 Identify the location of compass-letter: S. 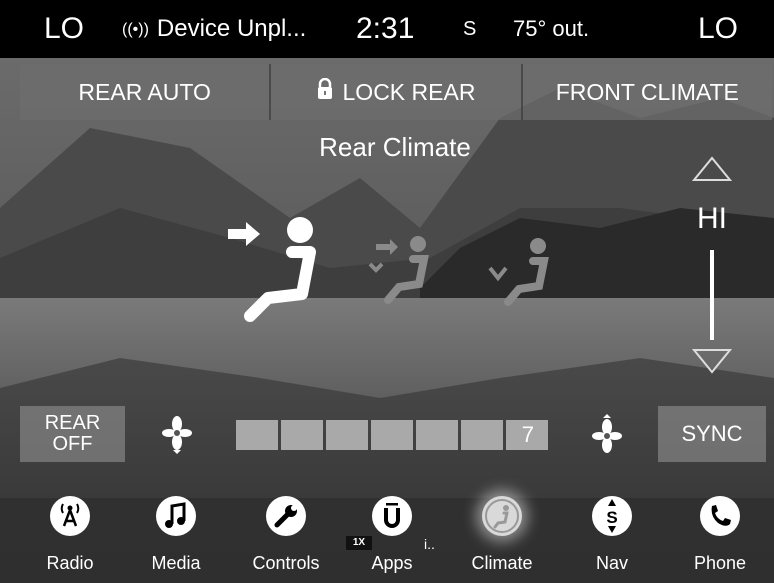
(611, 517).